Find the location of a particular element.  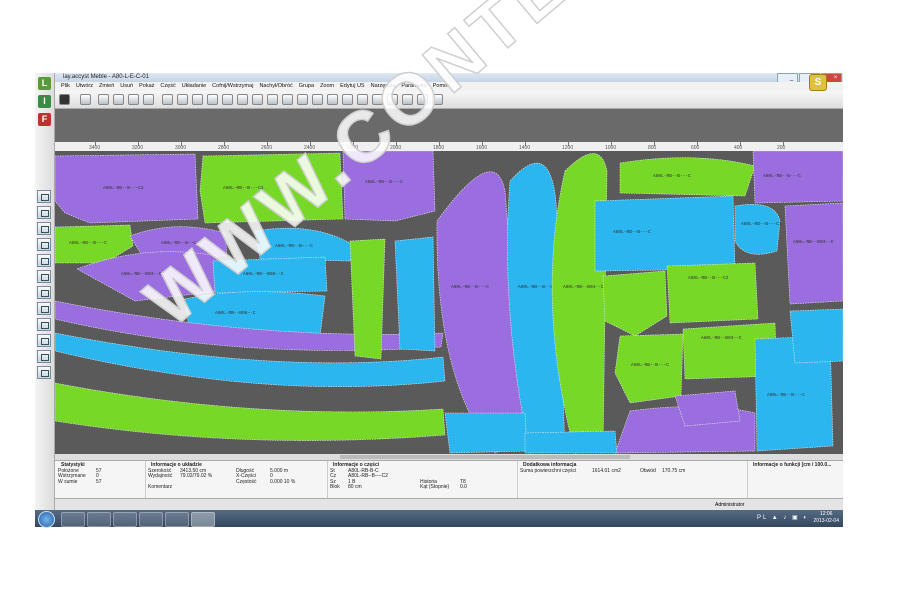

taskbar-media-icon is located at coordinates (99, 519).